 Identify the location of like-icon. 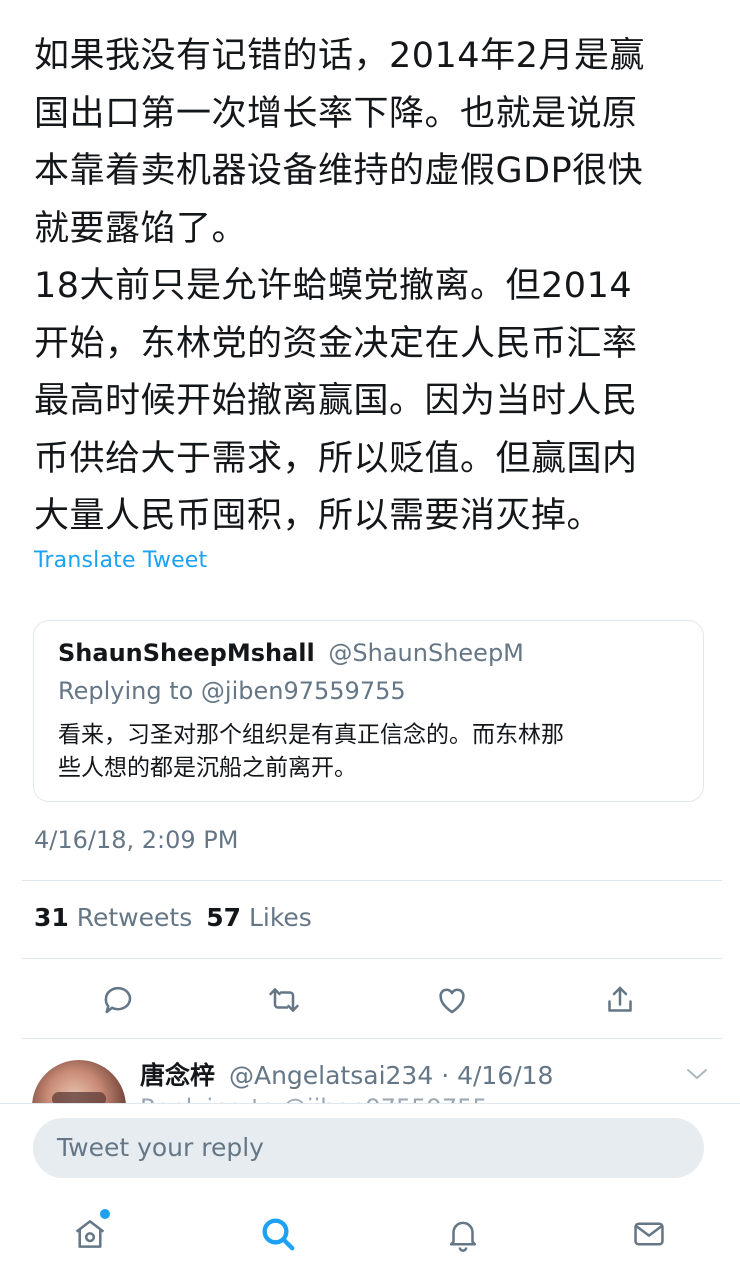
(452, 1000).